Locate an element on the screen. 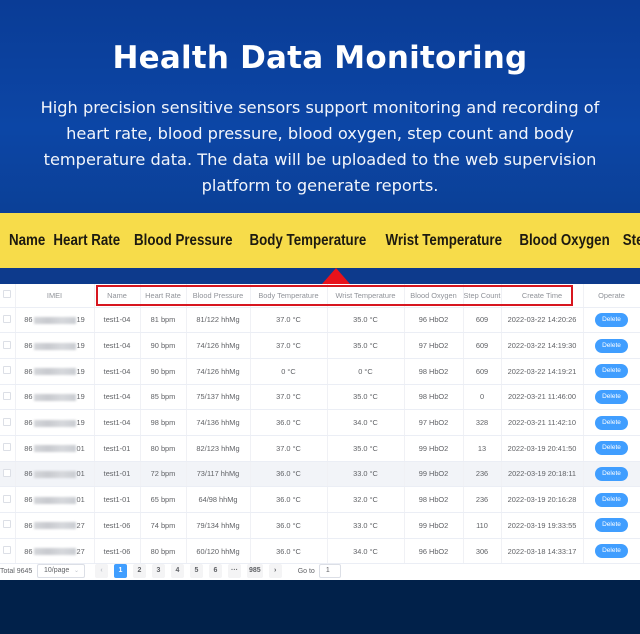 This screenshot has height=634, width=640. page-button: 2 is located at coordinates (139, 571).